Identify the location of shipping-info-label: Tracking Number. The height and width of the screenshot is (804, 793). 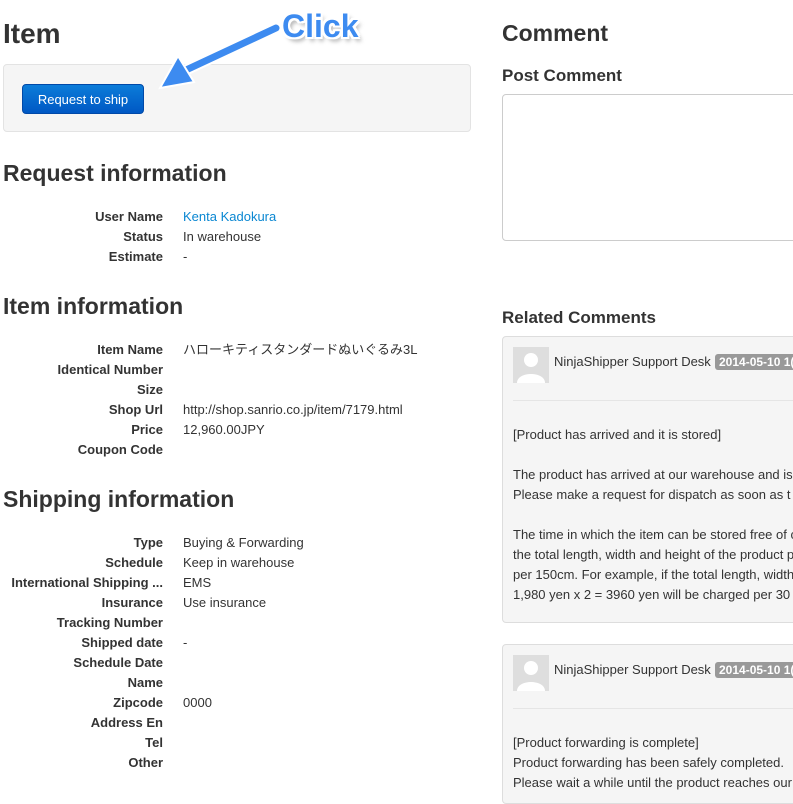
(109, 622).